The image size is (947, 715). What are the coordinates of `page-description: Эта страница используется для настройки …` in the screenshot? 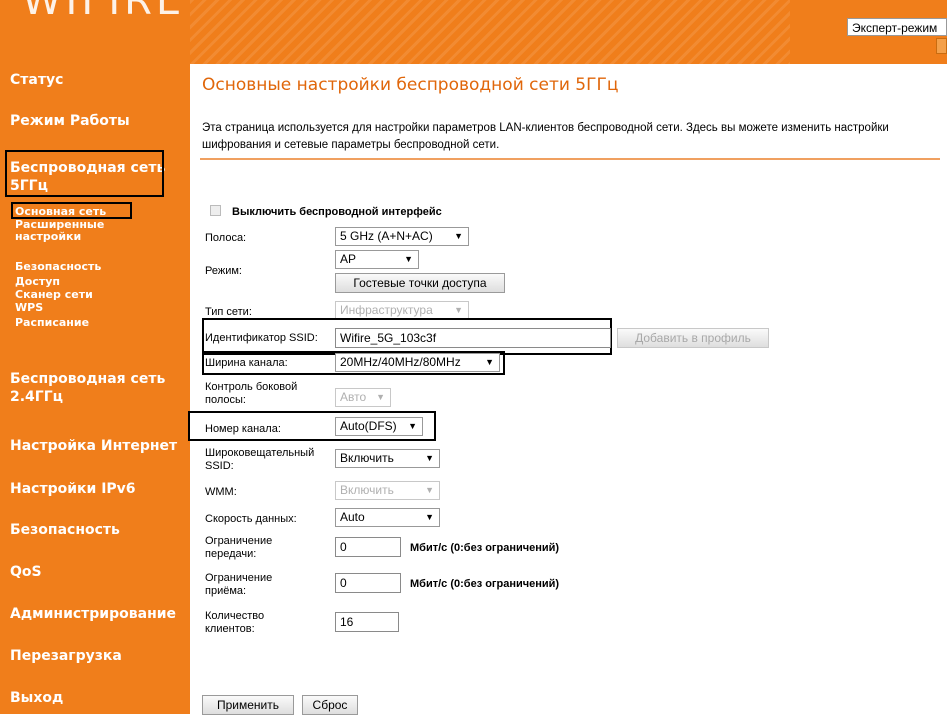 It's located at (545, 136).